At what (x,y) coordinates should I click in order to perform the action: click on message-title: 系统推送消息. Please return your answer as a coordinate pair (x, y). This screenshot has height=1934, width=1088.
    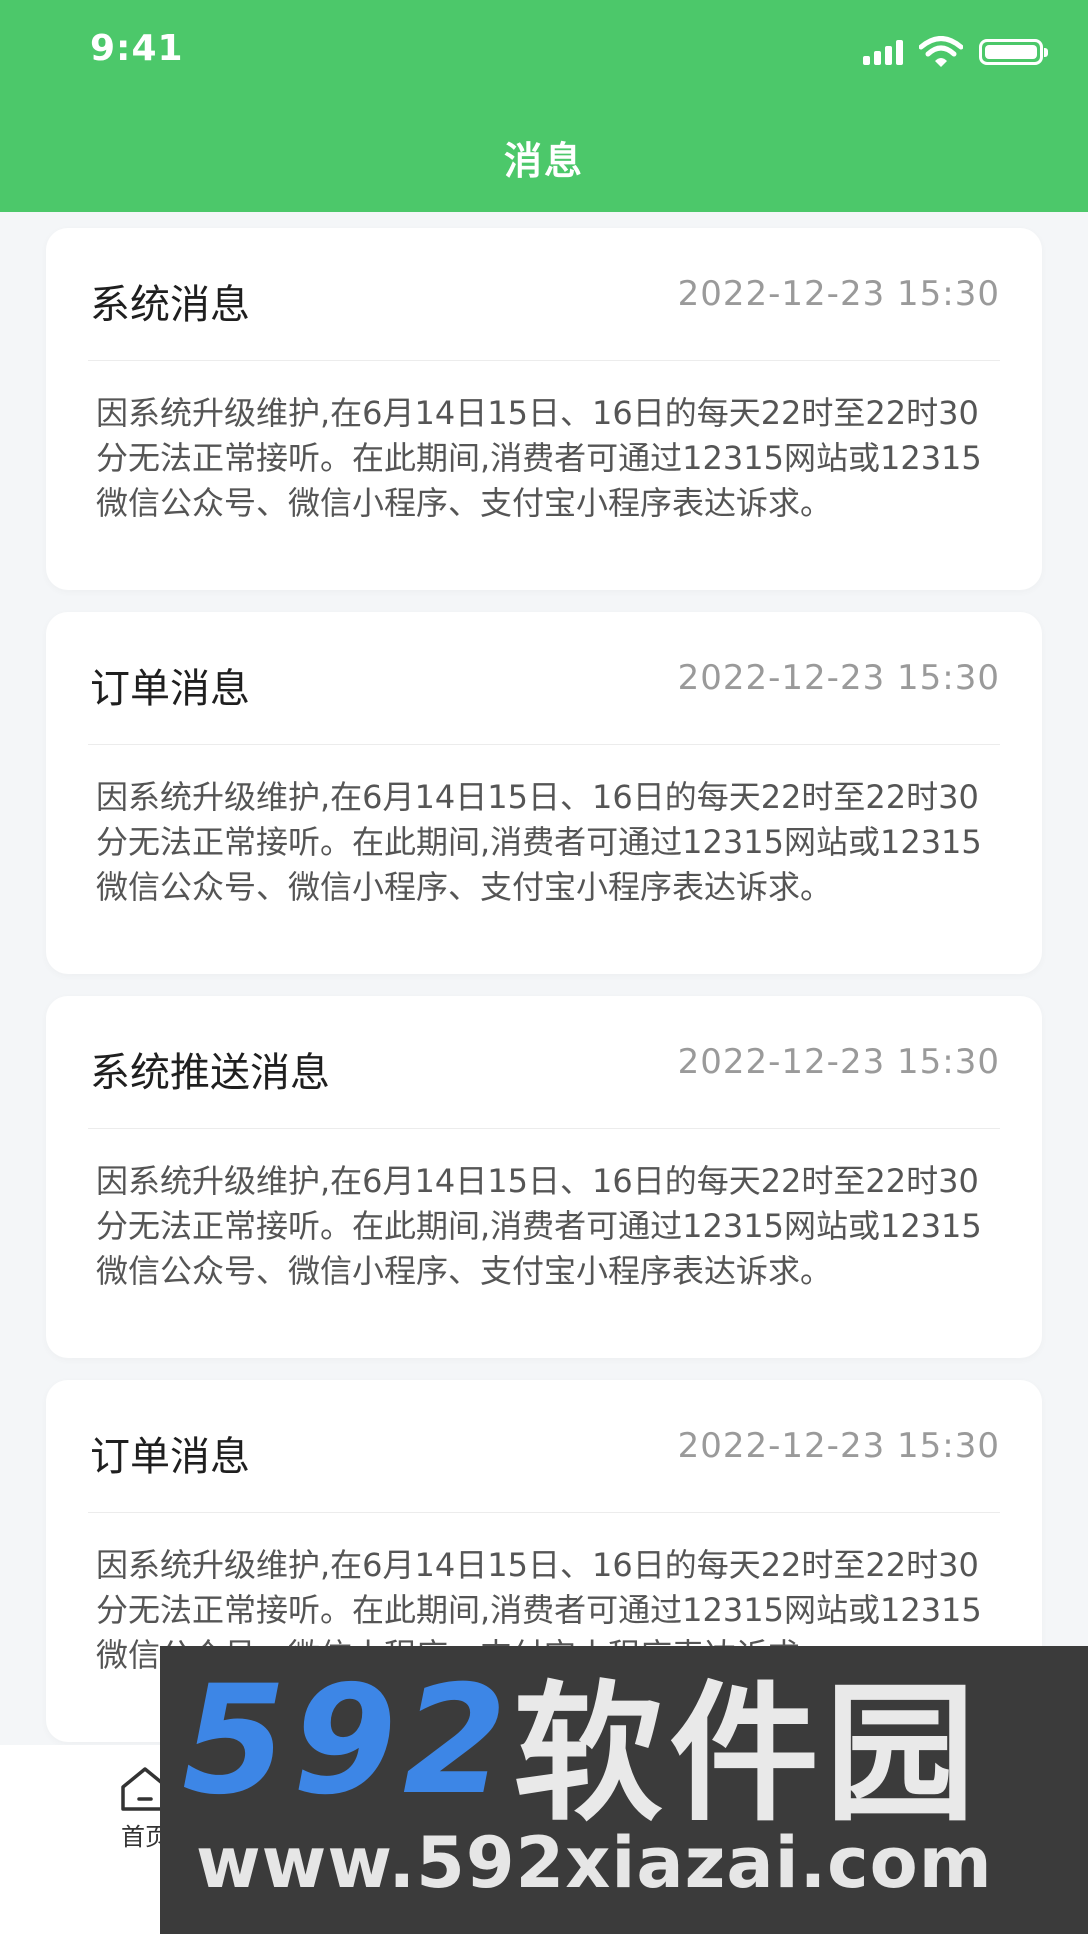
    Looking at the image, I should click on (210, 1073).